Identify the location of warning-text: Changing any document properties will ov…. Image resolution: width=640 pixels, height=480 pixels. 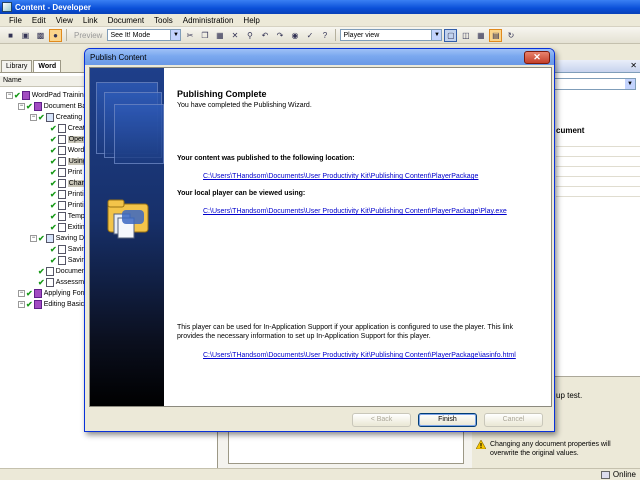
(550, 449).